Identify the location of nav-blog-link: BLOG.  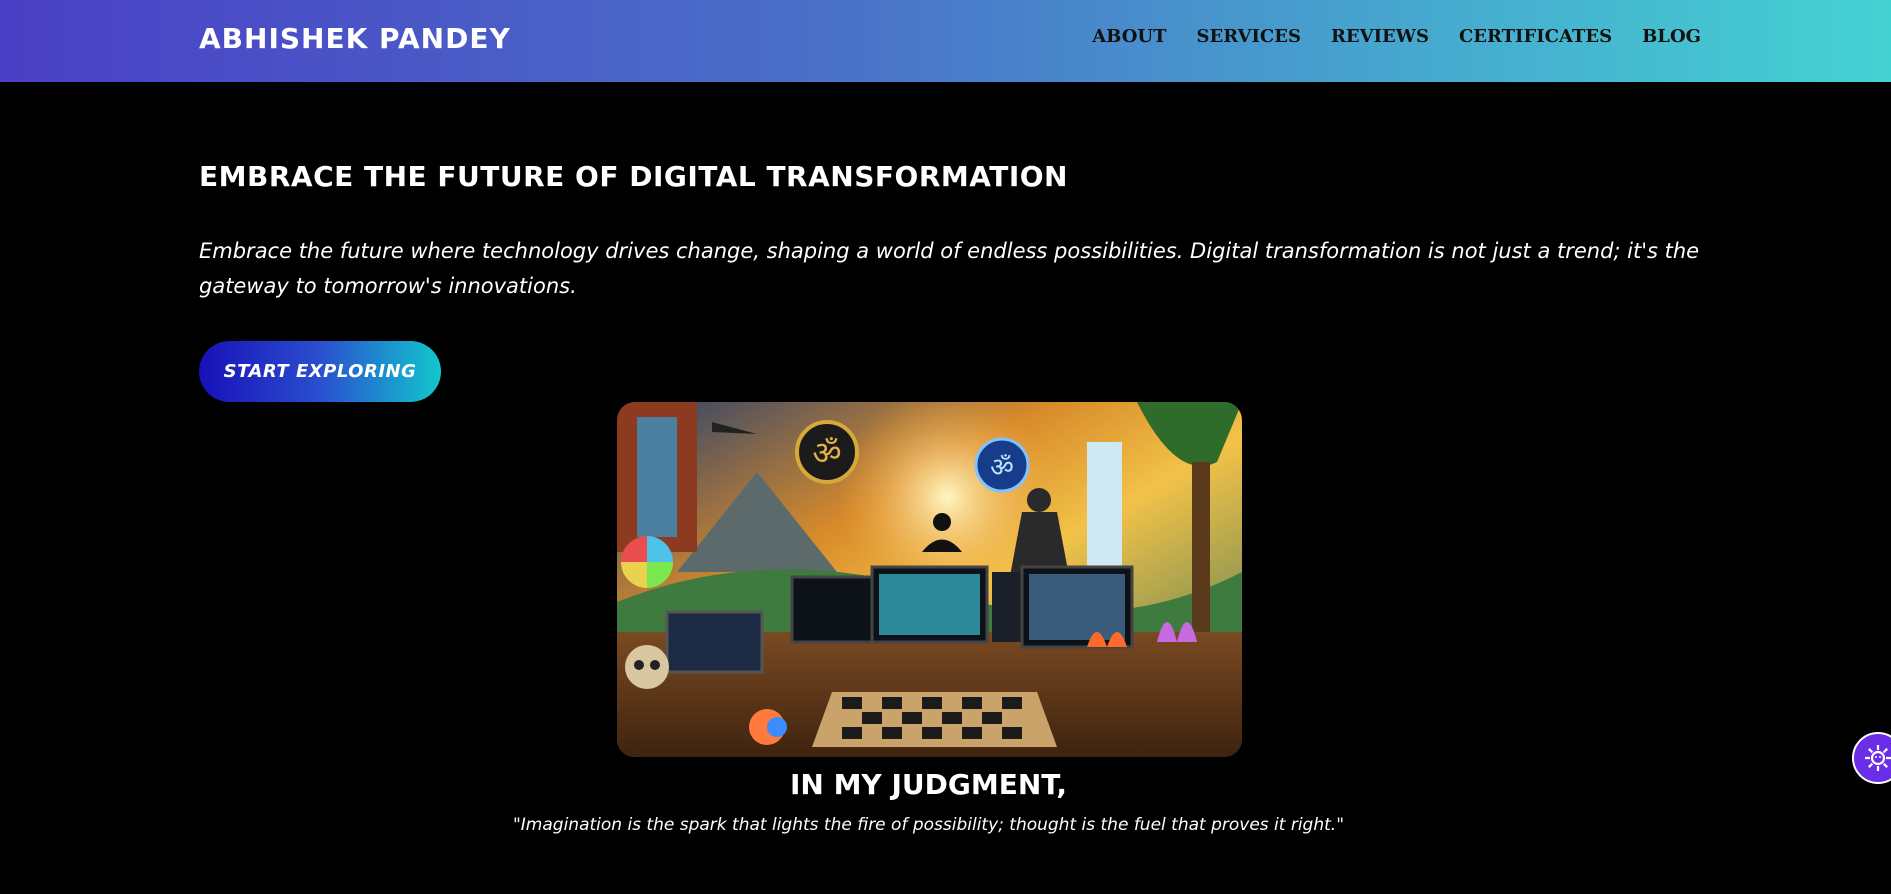
(1671, 36).